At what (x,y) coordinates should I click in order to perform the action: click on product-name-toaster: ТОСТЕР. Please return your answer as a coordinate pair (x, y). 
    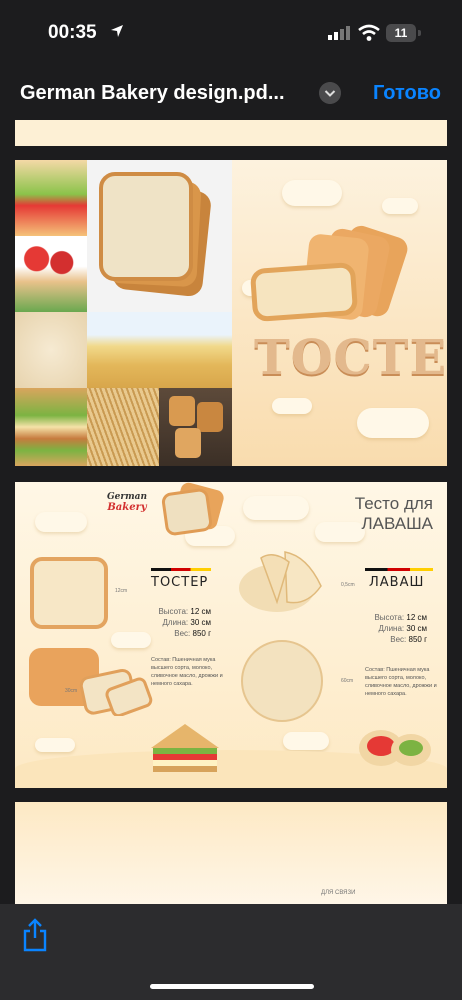
    Looking at the image, I should click on (180, 582).